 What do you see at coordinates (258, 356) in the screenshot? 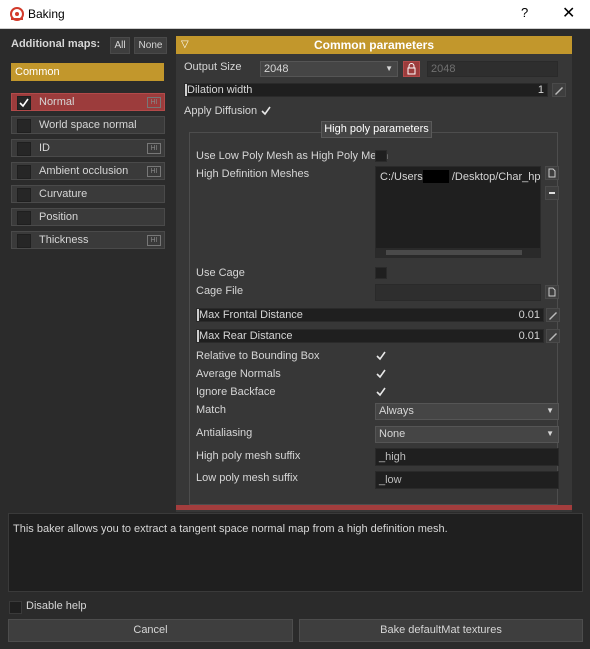
I see `relative-bbox-label: Relative to Bounding Box` at bounding box center [258, 356].